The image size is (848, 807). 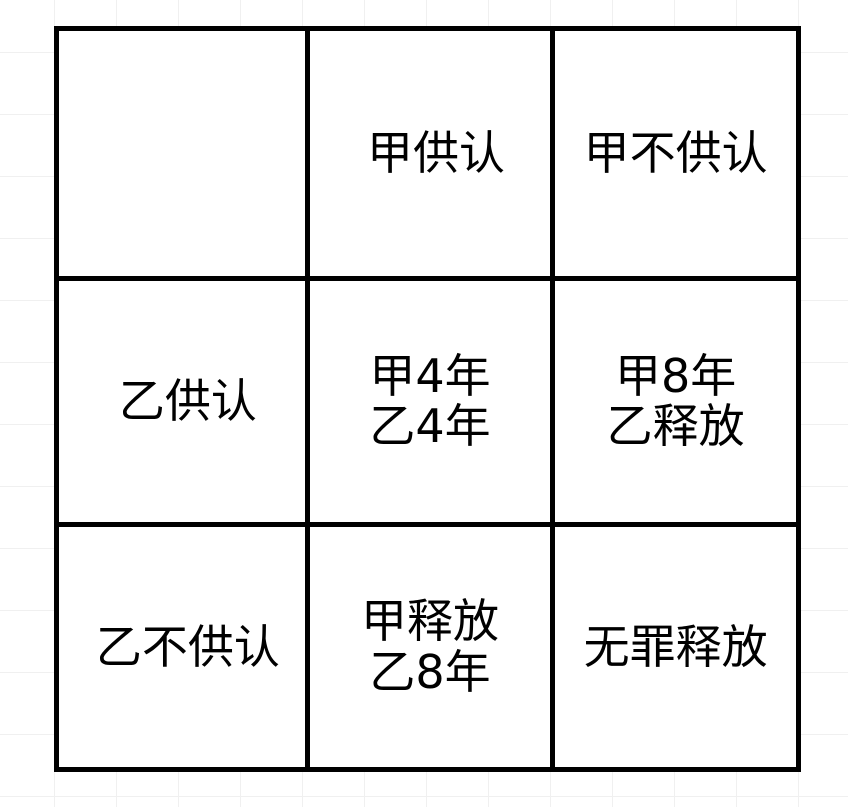 I want to click on col-header-not-confess: 甲不供认, so click(x=673, y=154).